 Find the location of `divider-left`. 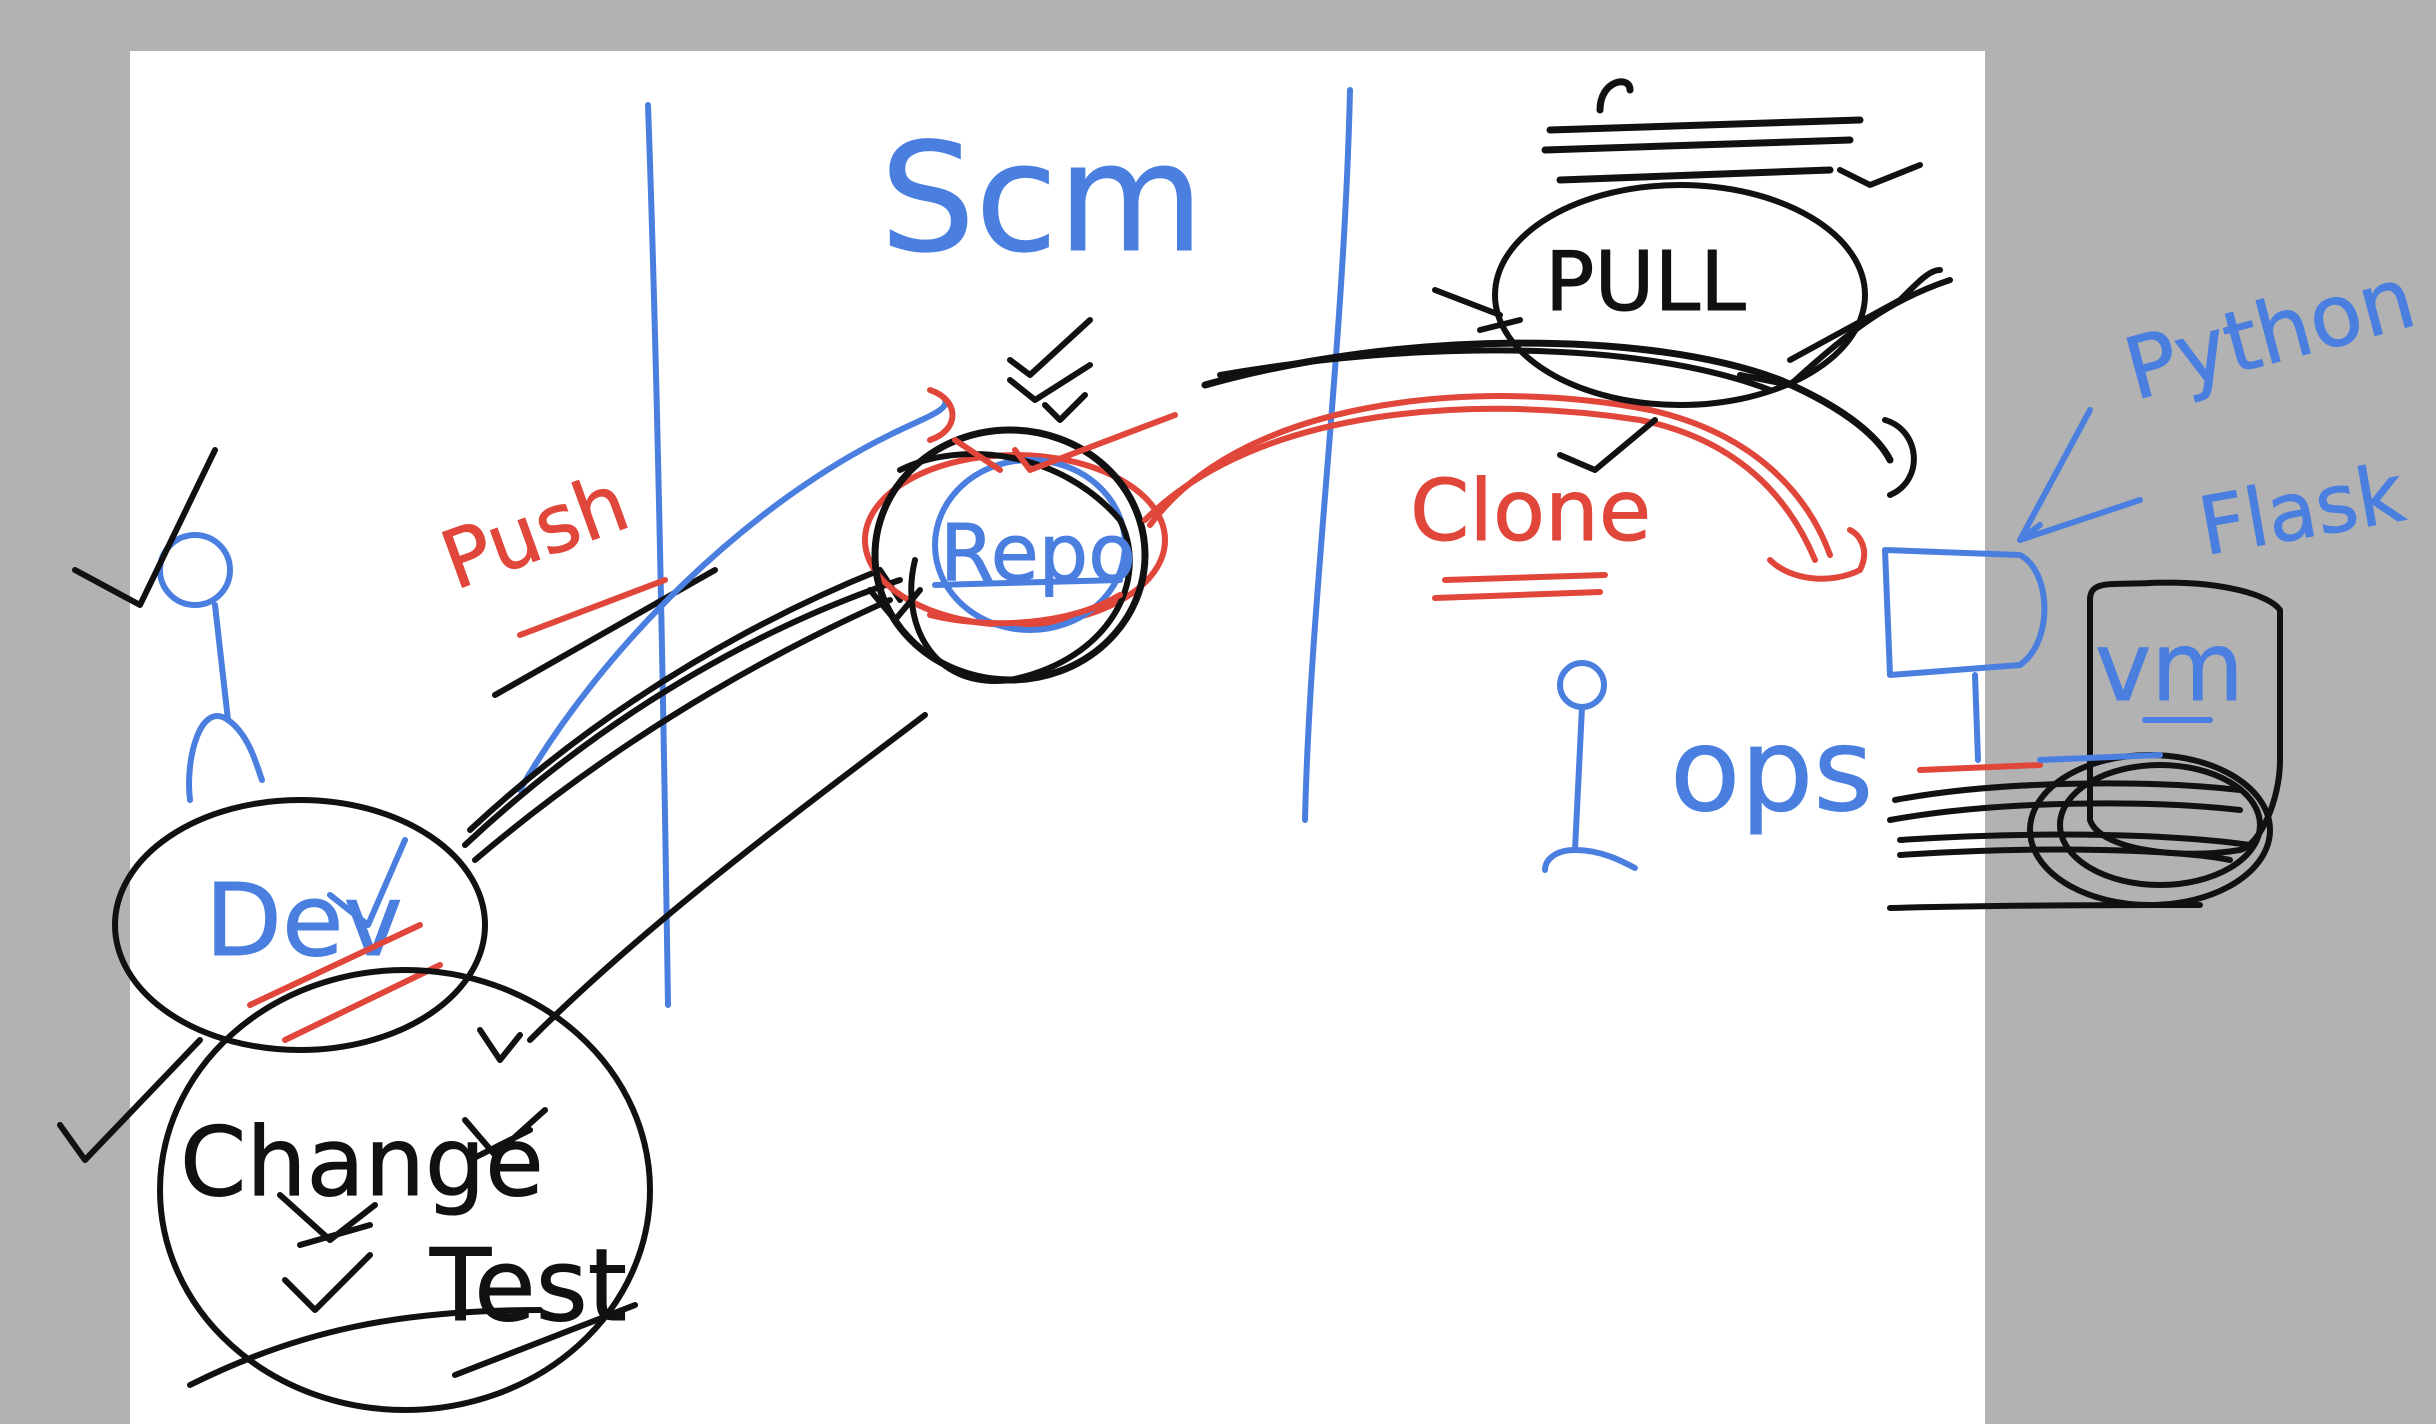

divider-left is located at coordinates (658, 555).